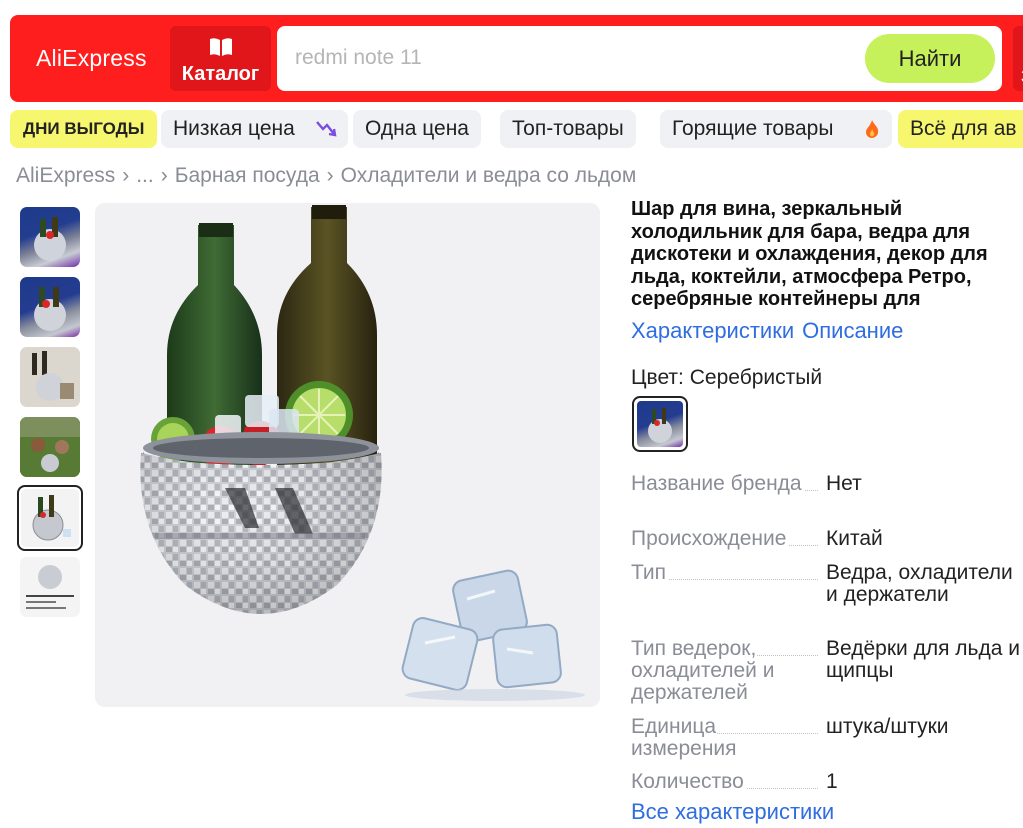 The height and width of the screenshot is (828, 1023). I want to click on chip-label: Одна цена, so click(417, 128).